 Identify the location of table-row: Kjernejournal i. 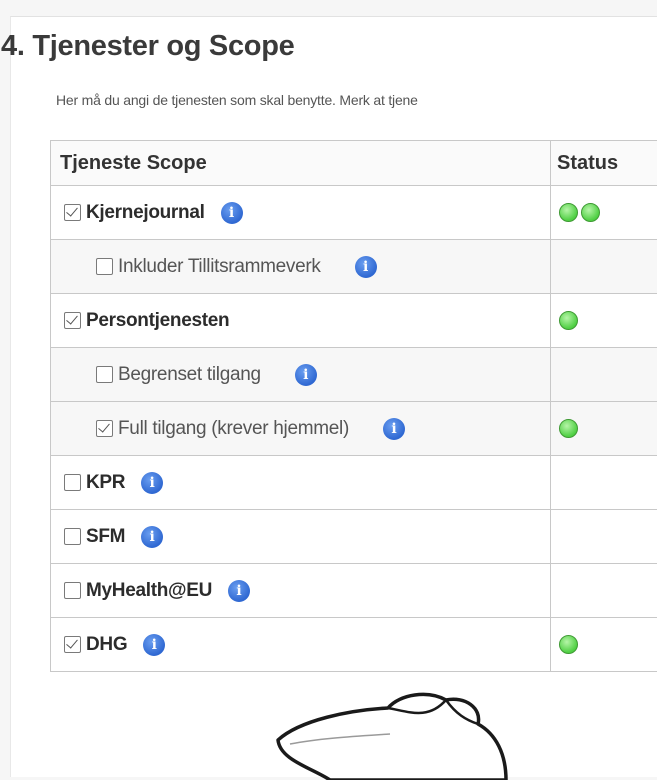
(354, 213).